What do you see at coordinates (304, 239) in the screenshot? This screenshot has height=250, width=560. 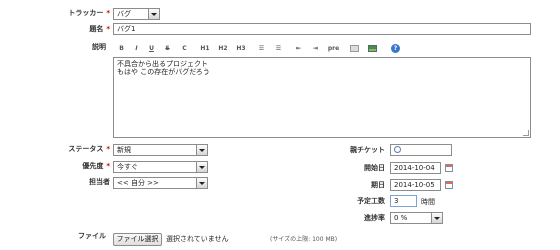 I see `file-max-size: (サイズの上限: 100 MB)` at bounding box center [304, 239].